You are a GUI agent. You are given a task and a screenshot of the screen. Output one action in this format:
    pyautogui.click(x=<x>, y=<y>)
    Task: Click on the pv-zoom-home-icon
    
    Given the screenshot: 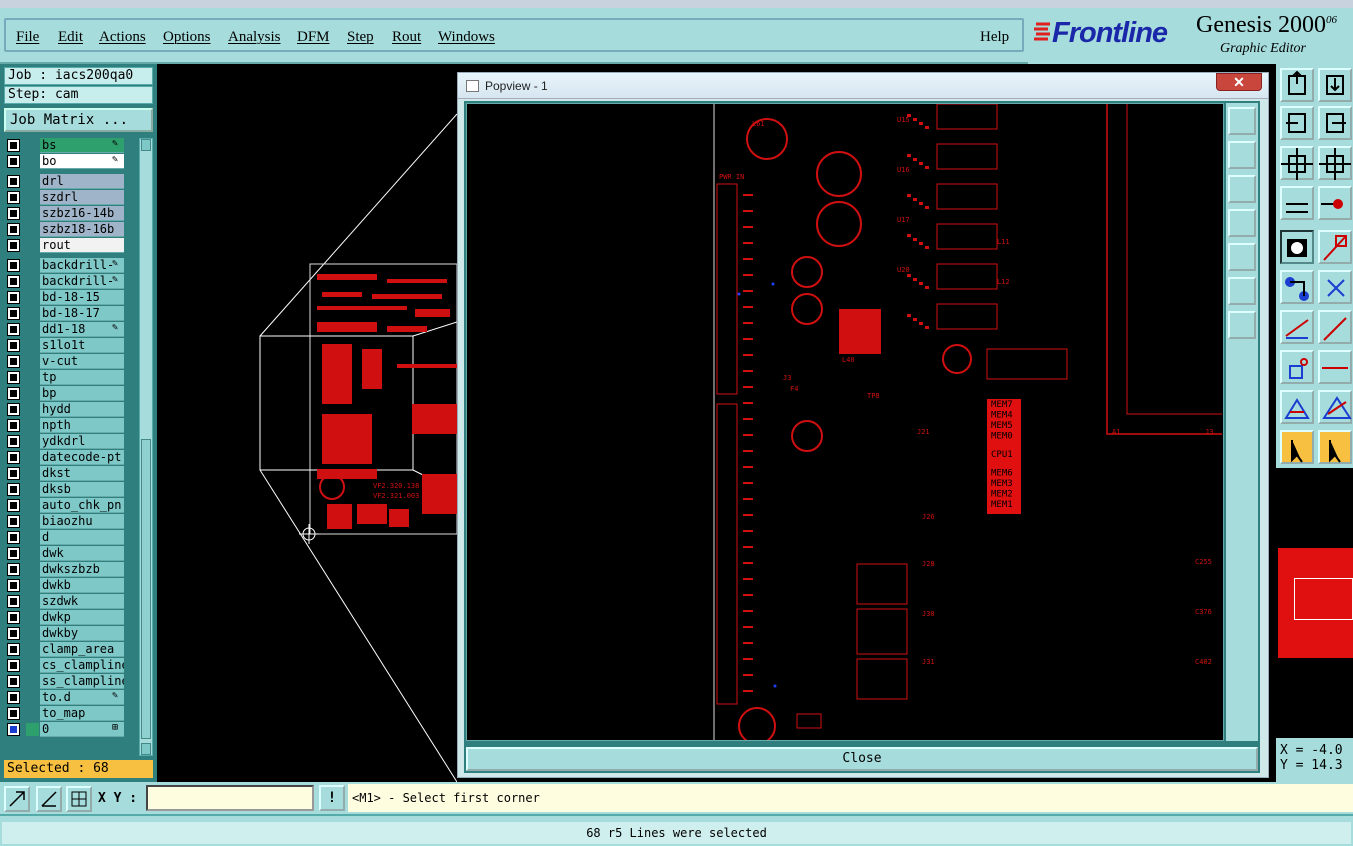 What is the action you would take?
    pyautogui.click(x=1242, y=121)
    